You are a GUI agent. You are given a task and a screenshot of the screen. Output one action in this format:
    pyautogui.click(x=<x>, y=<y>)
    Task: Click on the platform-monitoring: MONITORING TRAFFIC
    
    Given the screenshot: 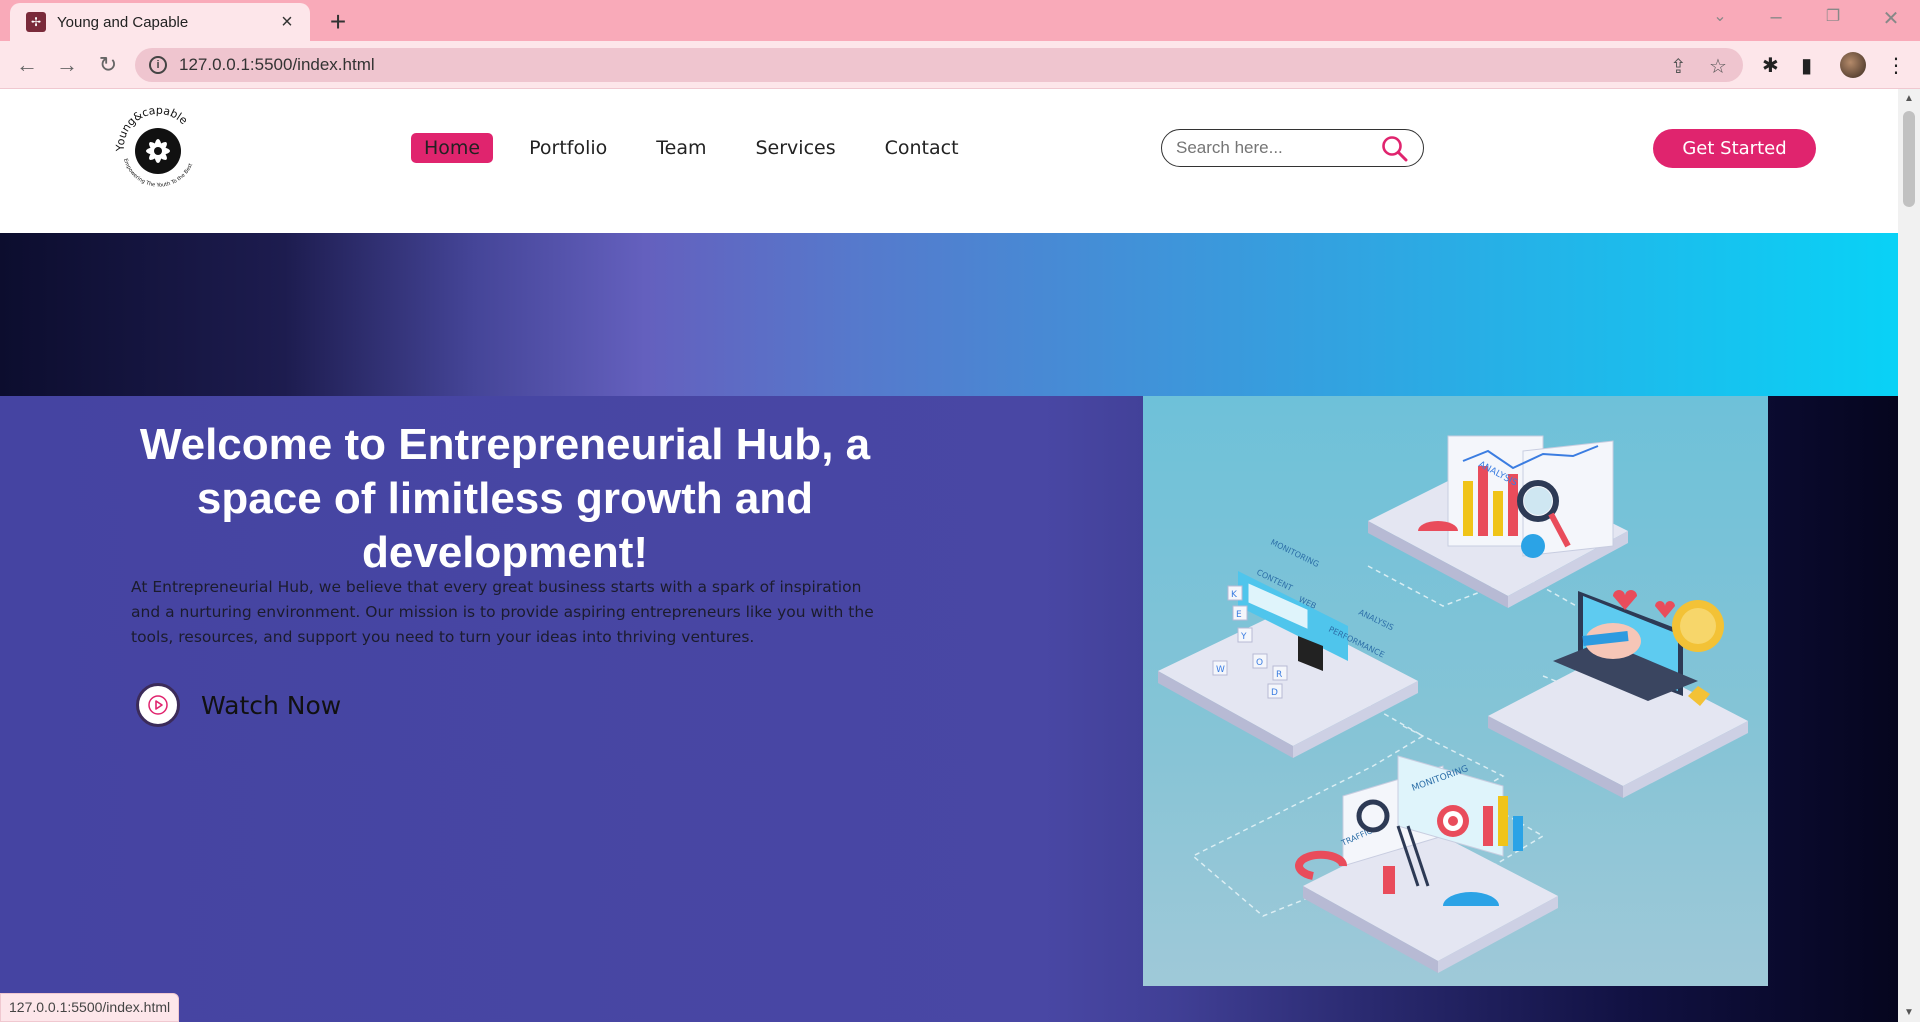 What is the action you would take?
    pyautogui.click(x=1426, y=864)
    